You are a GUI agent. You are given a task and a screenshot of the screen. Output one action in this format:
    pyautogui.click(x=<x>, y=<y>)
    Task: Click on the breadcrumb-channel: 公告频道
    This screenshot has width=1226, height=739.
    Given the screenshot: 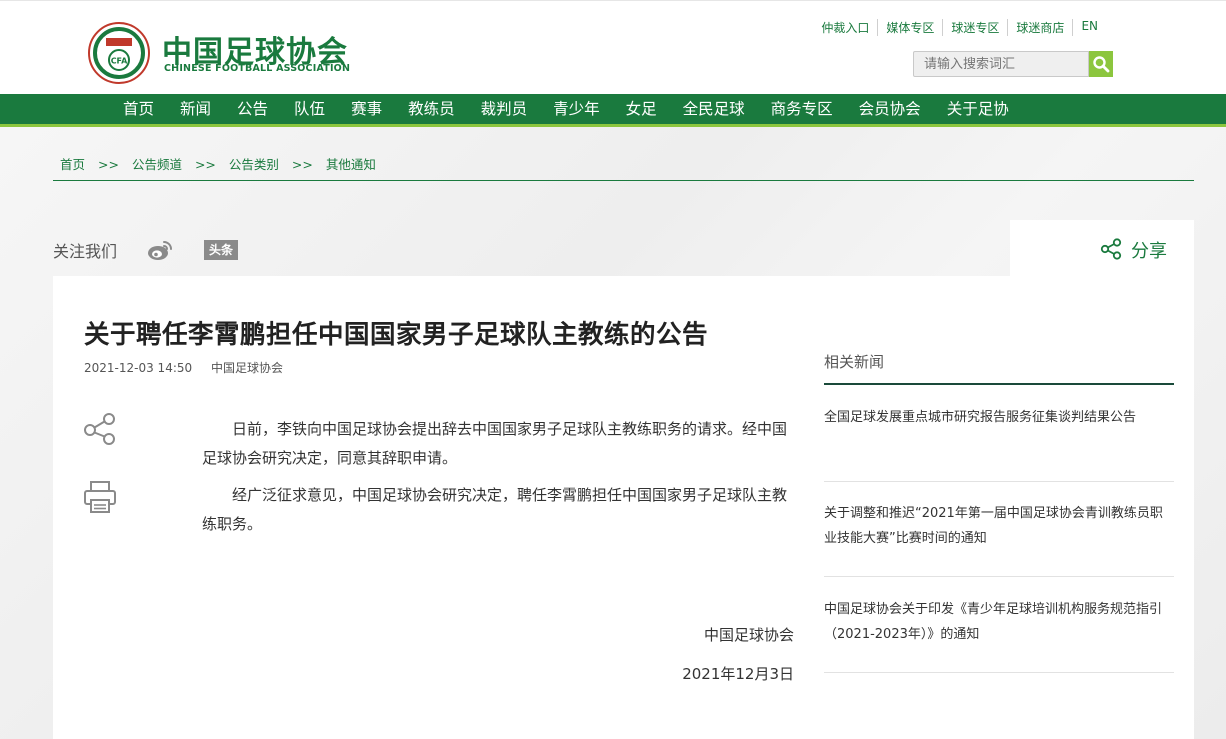 What is the action you would take?
    pyautogui.click(x=157, y=164)
    